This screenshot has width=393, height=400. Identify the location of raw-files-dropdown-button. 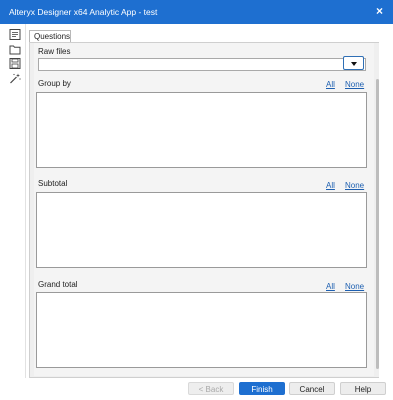
(353, 63).